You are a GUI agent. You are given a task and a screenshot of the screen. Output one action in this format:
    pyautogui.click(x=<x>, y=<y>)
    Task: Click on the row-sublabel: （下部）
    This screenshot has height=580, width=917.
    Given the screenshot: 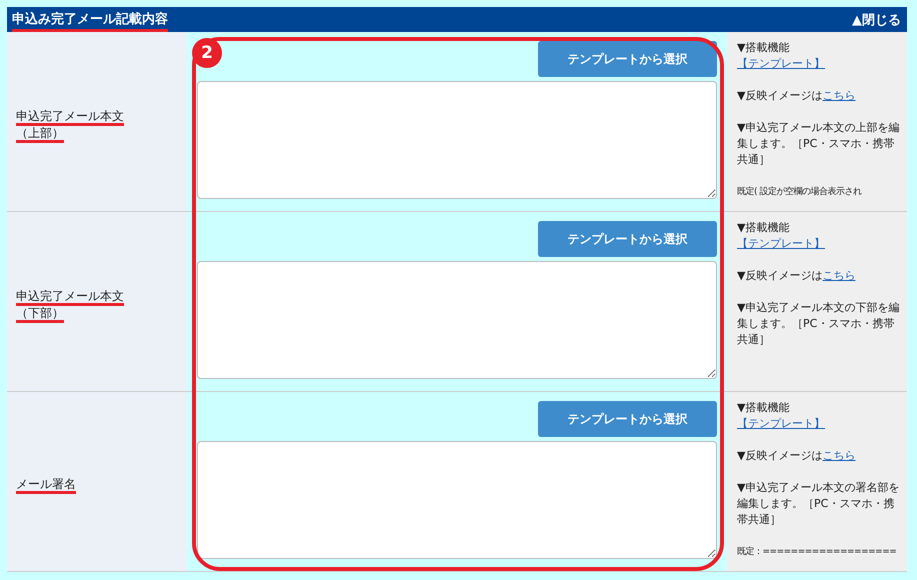 What is the action you would take?
    pyautogui.click(x=40, y=314)
    